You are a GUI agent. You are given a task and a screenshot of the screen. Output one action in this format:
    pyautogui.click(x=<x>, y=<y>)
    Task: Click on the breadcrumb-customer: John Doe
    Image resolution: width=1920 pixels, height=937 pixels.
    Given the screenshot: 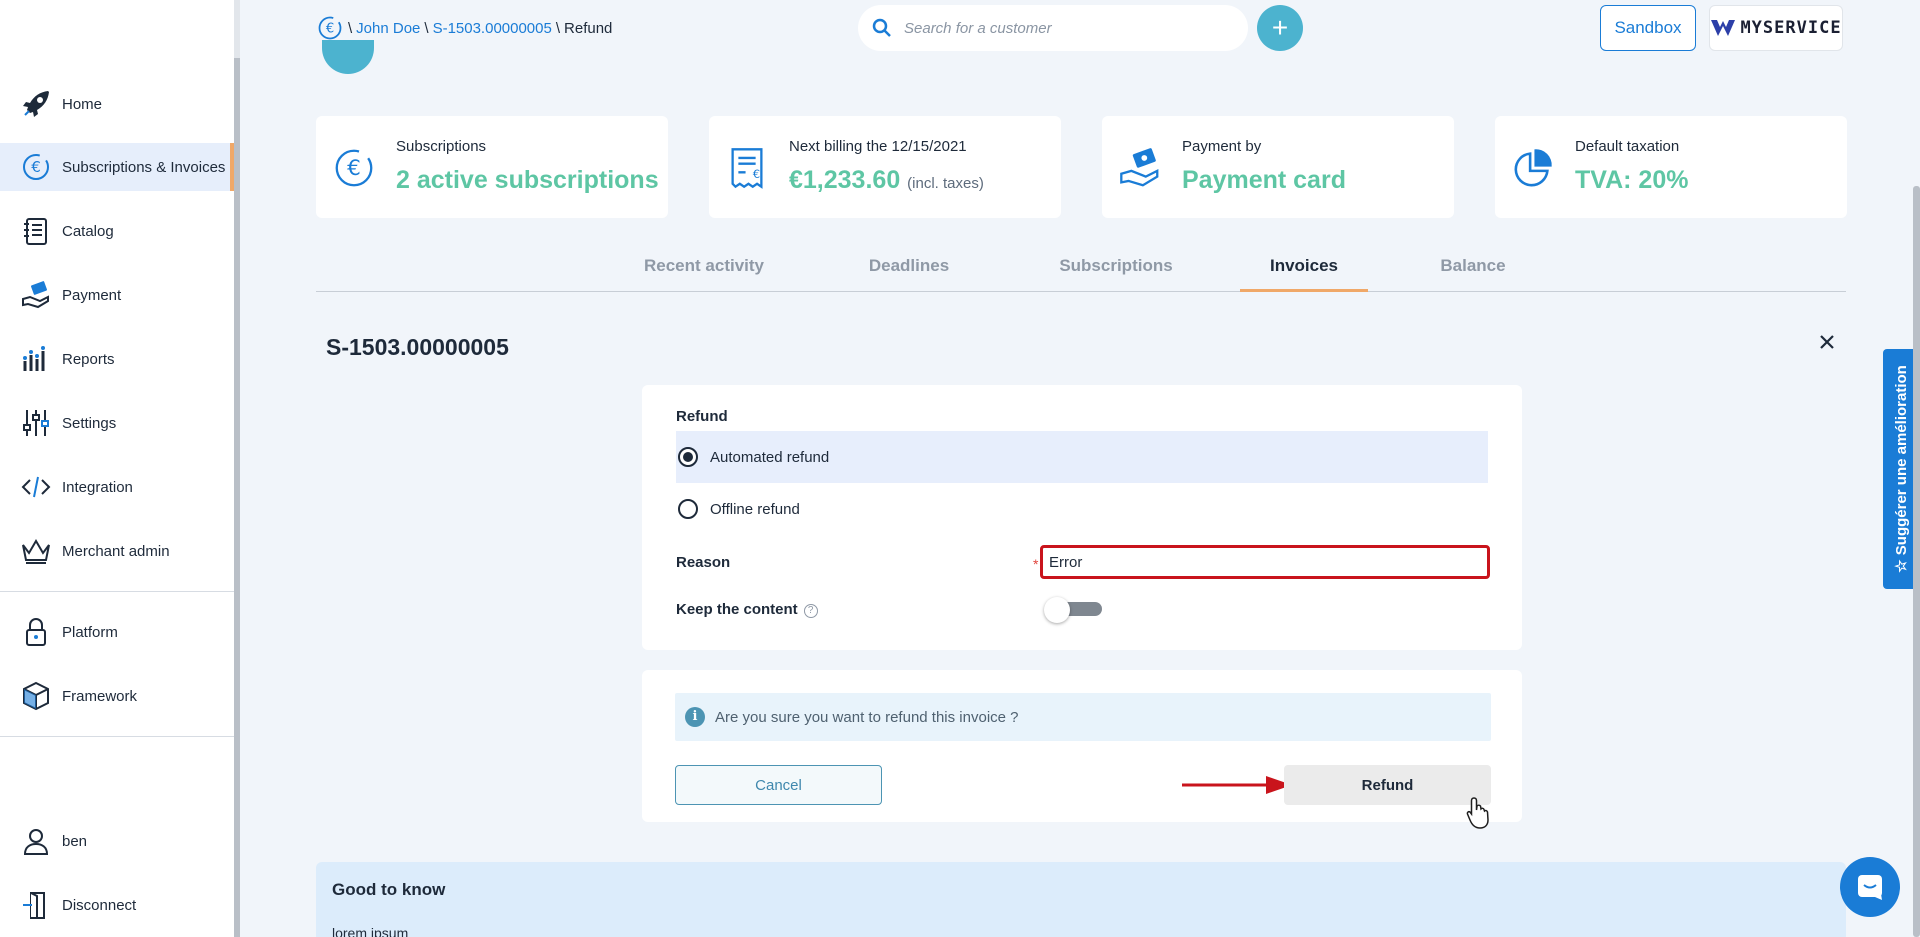 What is the action you would take?
    pyautogui.click(x=388, y=28)
    